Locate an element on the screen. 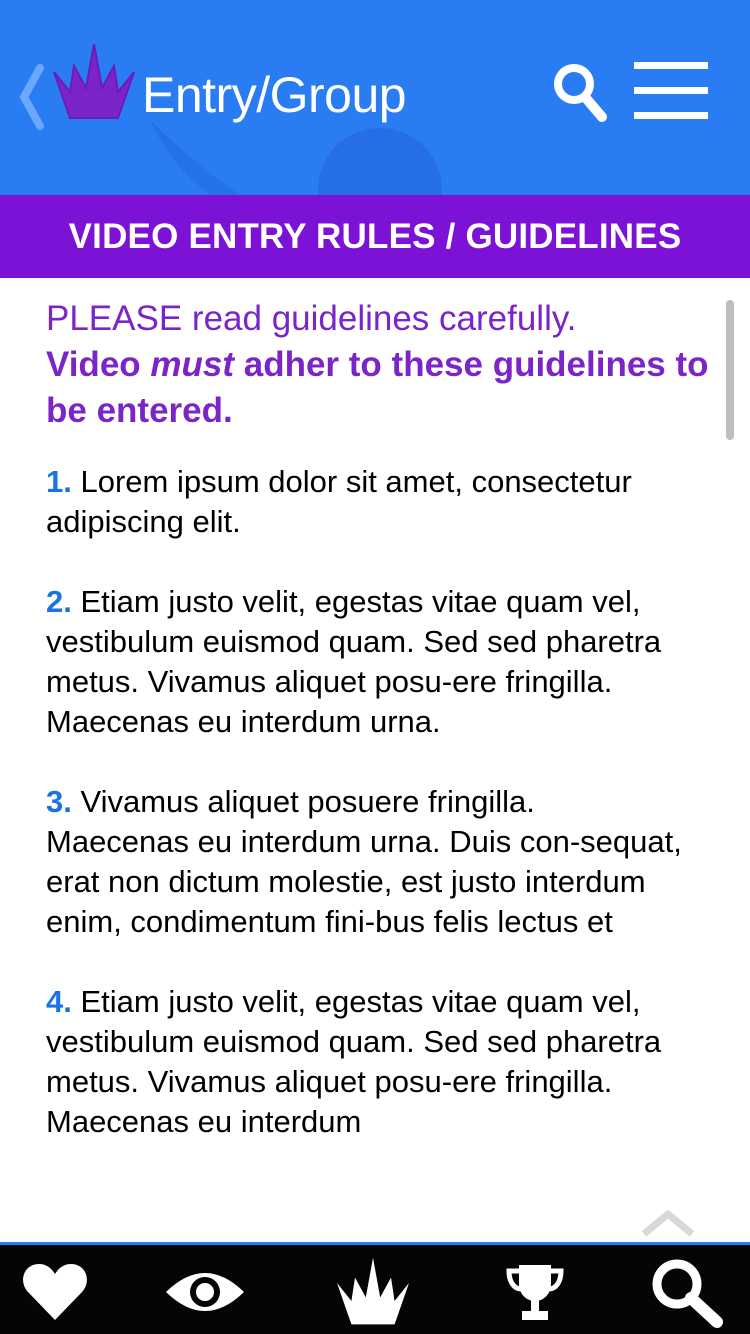 The height and width of the screenshot is (1334, 750). rule-number: 1. is located at coordinates (59, 481).